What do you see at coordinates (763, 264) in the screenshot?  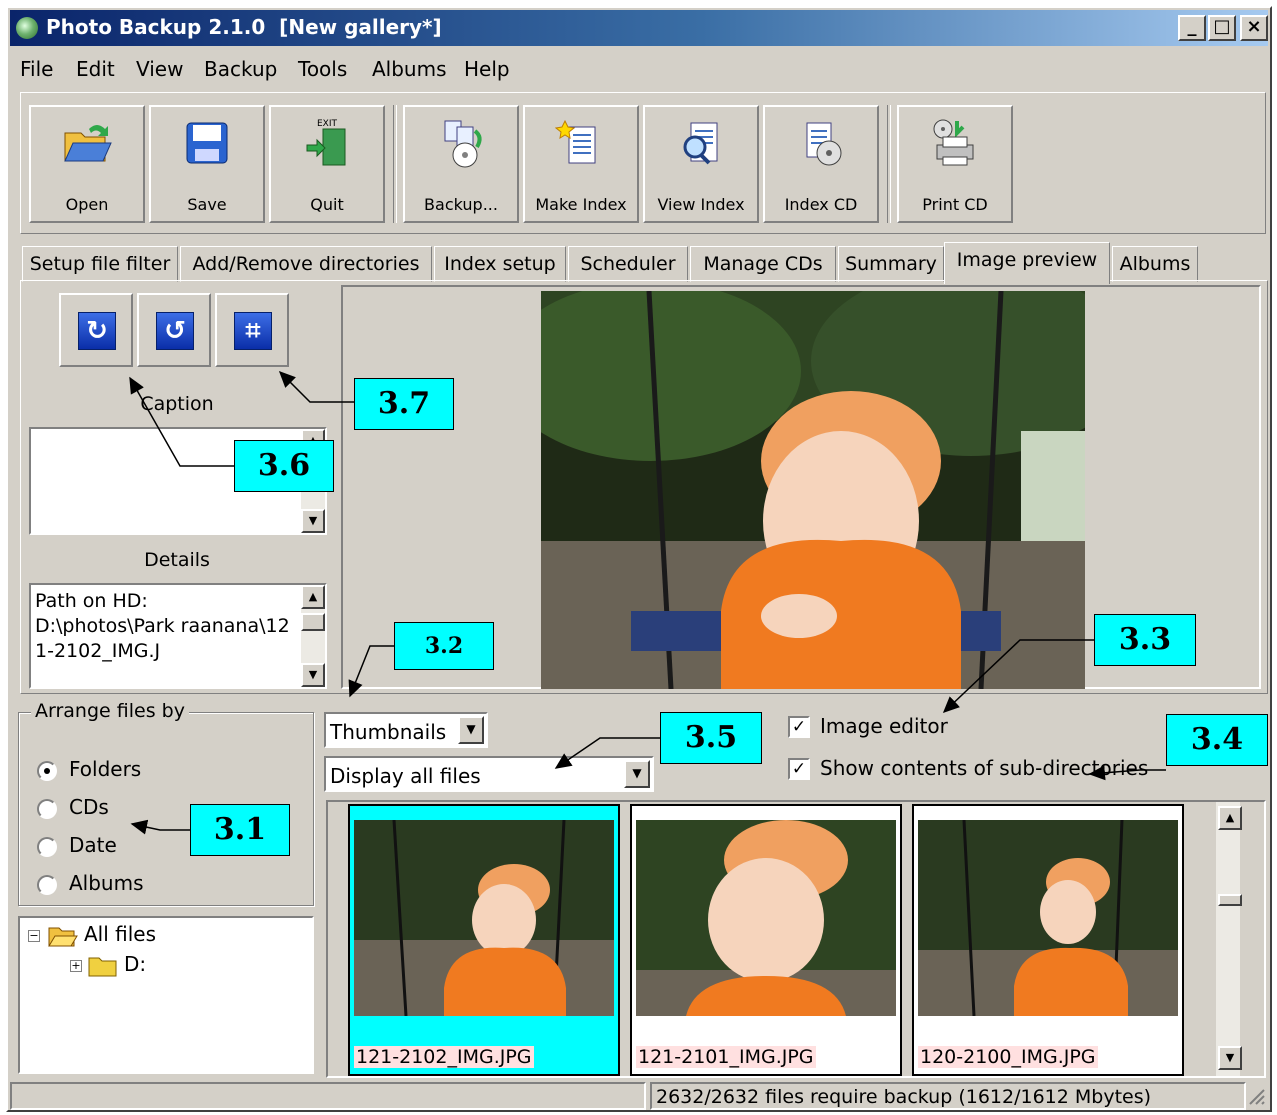 I see `tab-manage-cds: Manage CDs` at bounding box center [763, 264].